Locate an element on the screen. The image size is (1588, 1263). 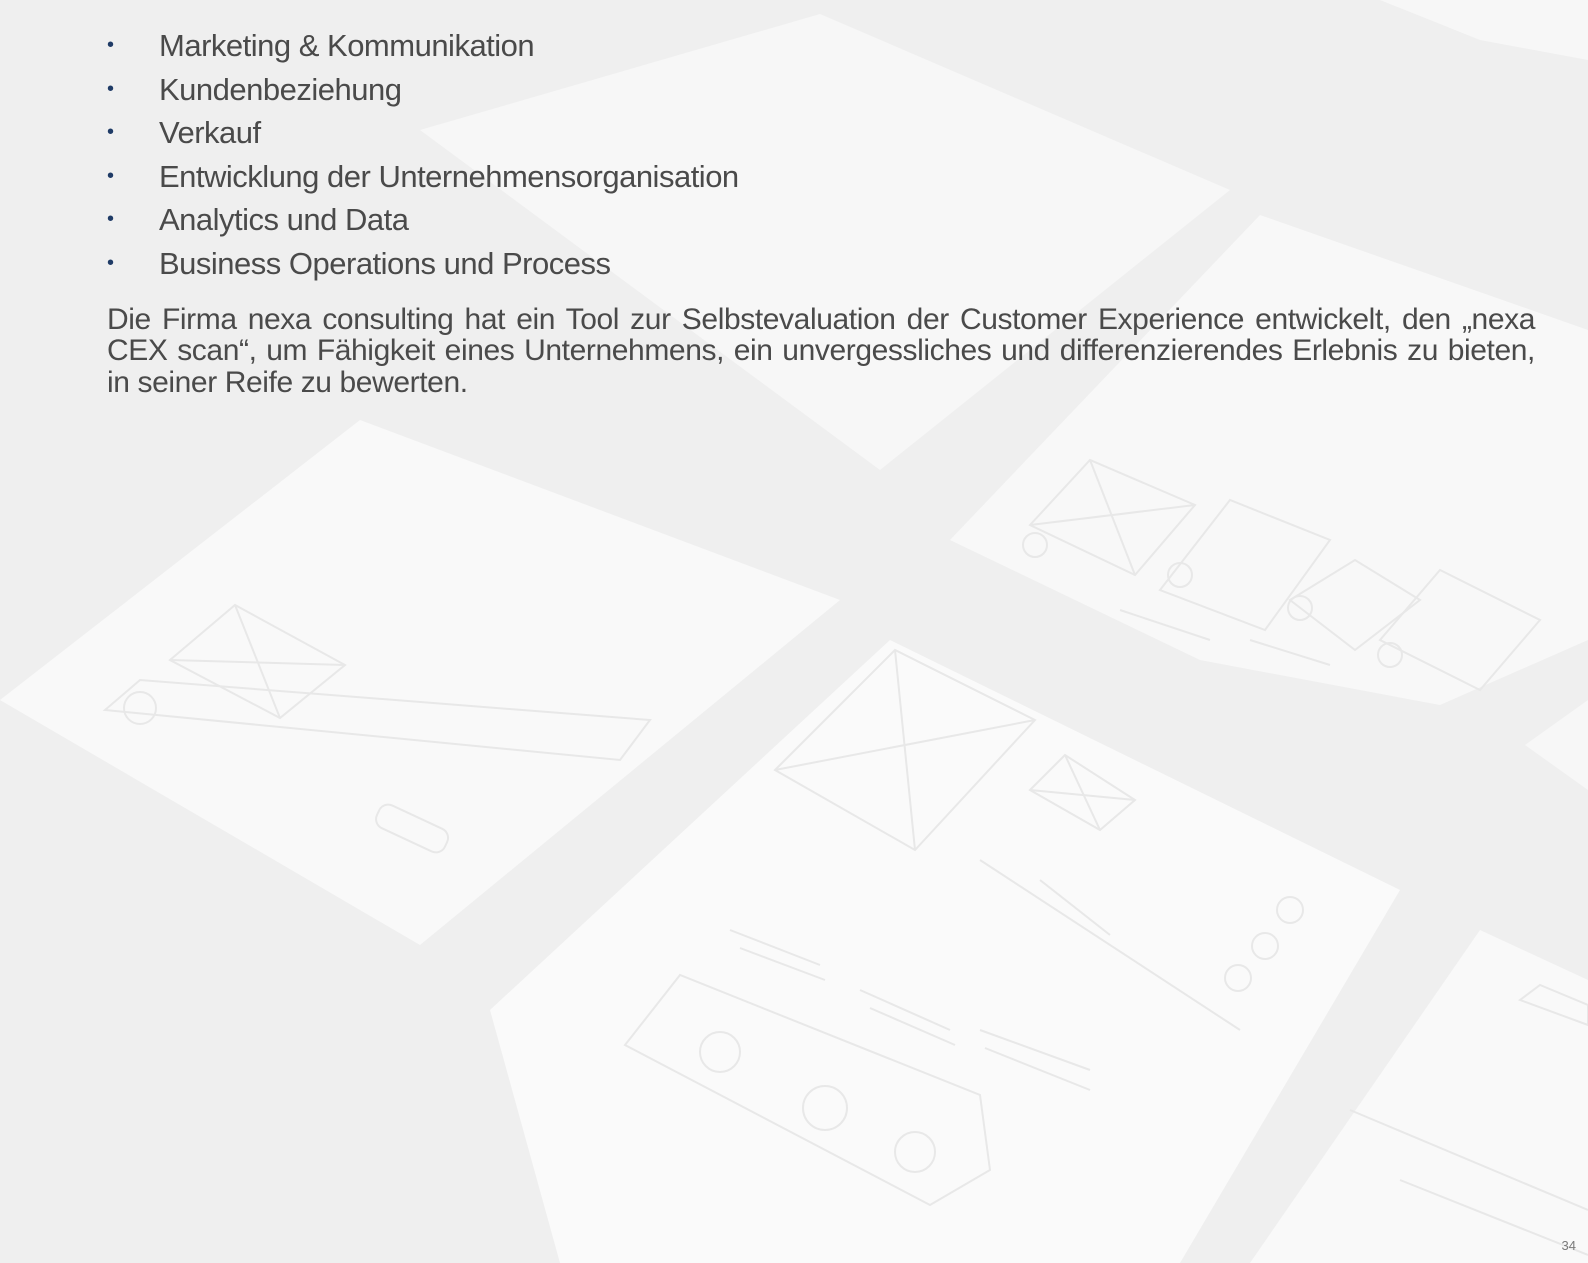
bullet-item: • Verkauf is located at coordinates (822, 133).